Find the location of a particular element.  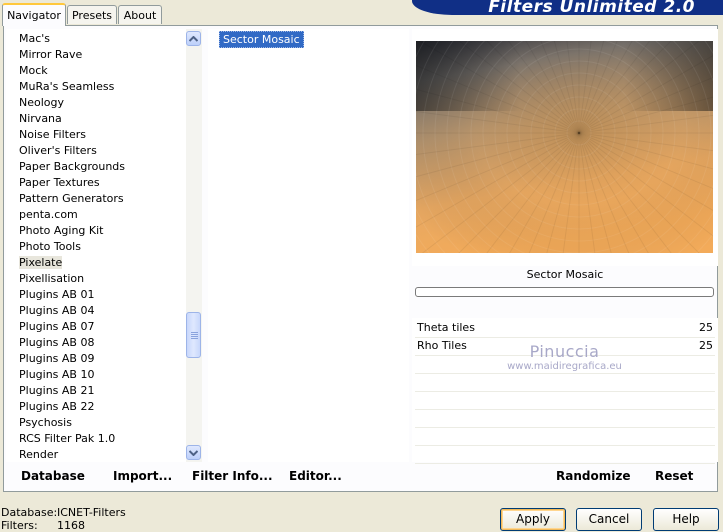

tab-about: About is located at coordinates (140, 14).